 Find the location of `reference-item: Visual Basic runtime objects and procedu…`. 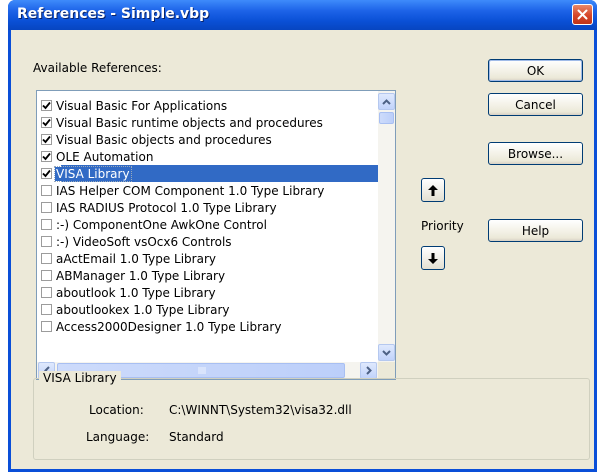

reference-item: Visual Basic runtime objects and procedu… is located at coordinates (210, 122).